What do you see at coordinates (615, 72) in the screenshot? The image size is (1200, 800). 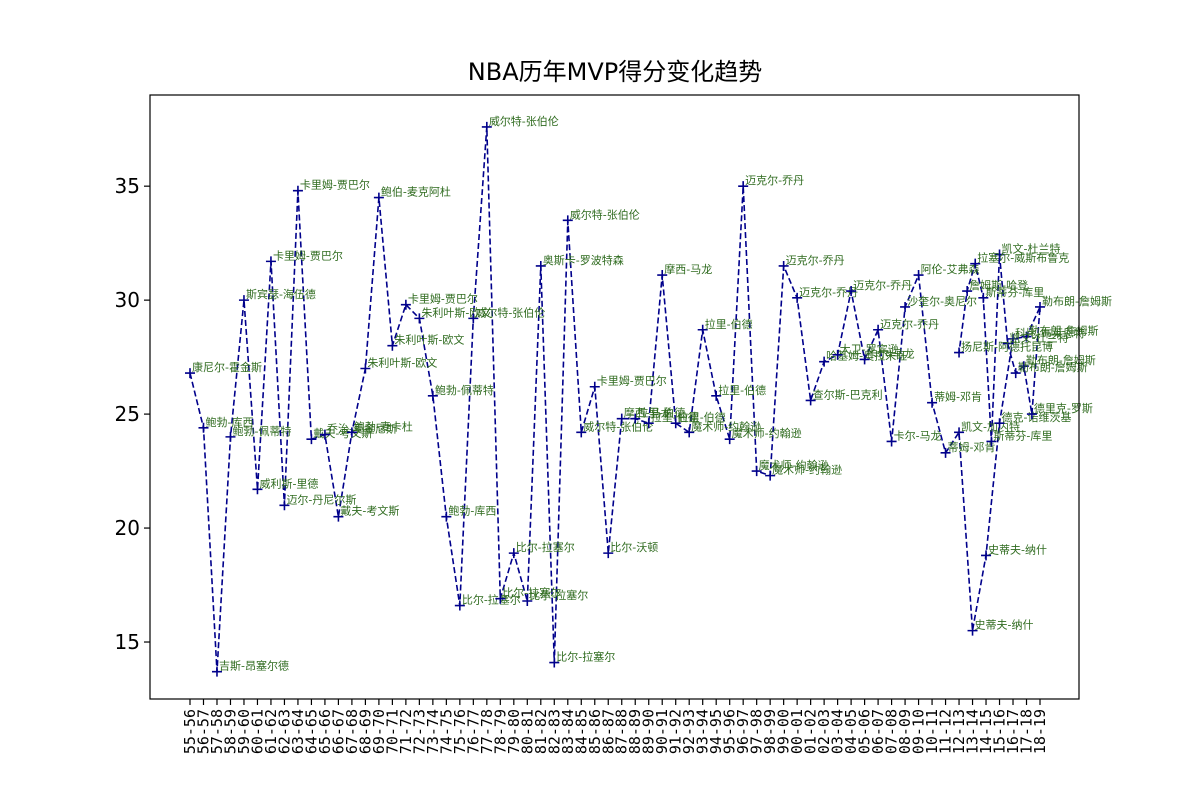 I see `chart-title: NBA历年MVP得分变化趋势` at bounding box center [615, 72].